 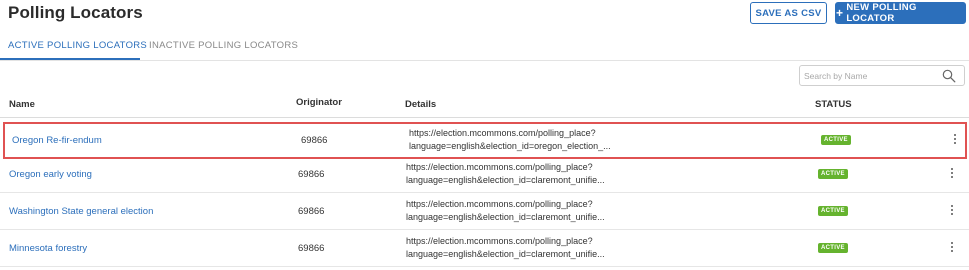 What do you see at coordinates (70, 59) in the screenshot?
I see `active-tab-indicator` at bounding box center [70, 59].